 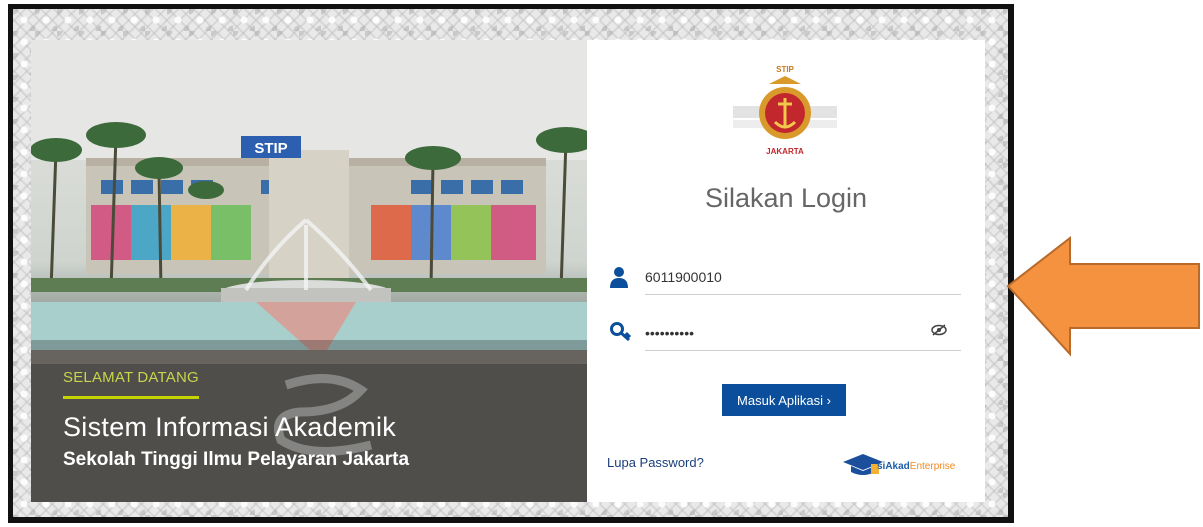 What do you see at coordinates (621, 332) in the screenshot?
I see `key-icon` at bounding box center [621, 332].